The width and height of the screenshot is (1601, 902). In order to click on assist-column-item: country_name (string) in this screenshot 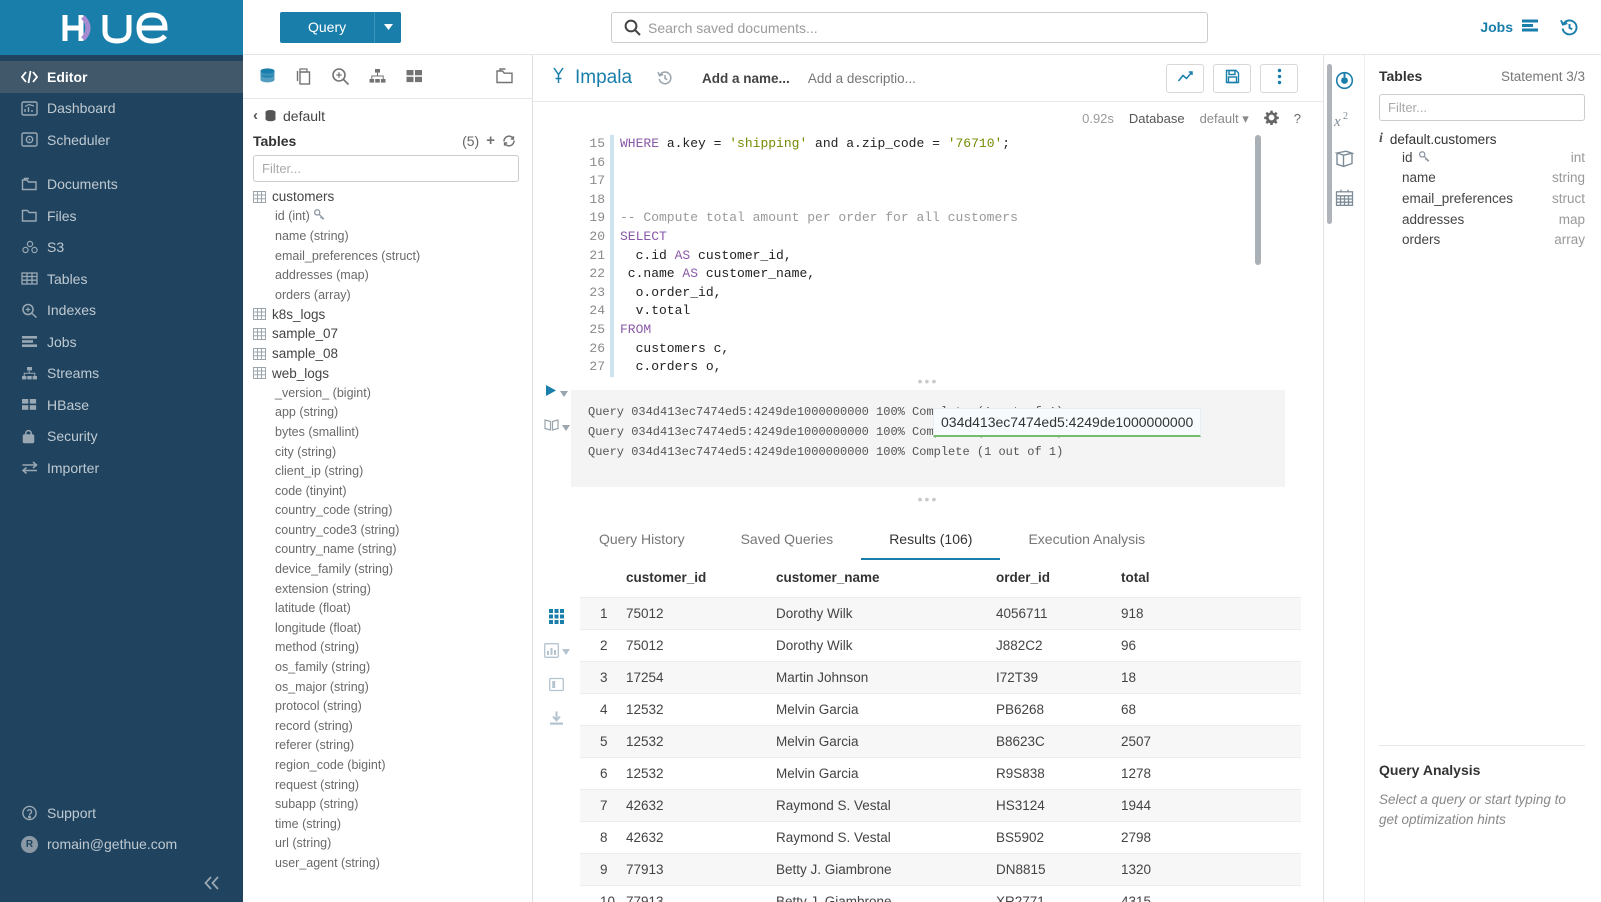, I will do `click(392, 550)`.